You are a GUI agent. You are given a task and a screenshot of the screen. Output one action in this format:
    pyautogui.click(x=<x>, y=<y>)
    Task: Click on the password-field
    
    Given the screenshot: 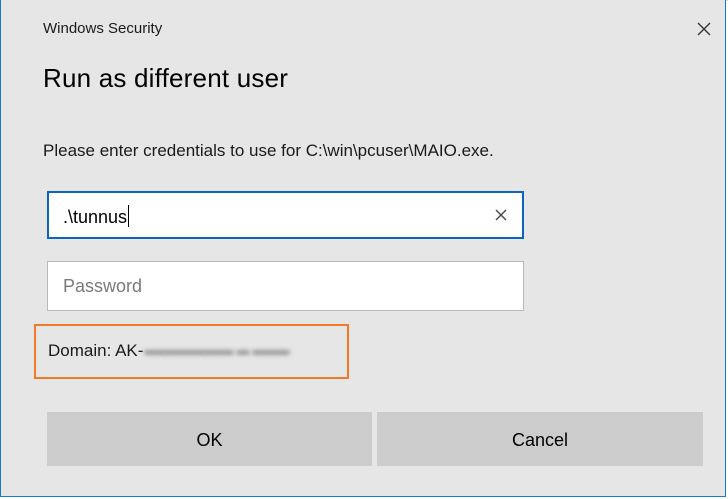 What is the action you would take?
    pyautogui.click(x=285, y=286)
    